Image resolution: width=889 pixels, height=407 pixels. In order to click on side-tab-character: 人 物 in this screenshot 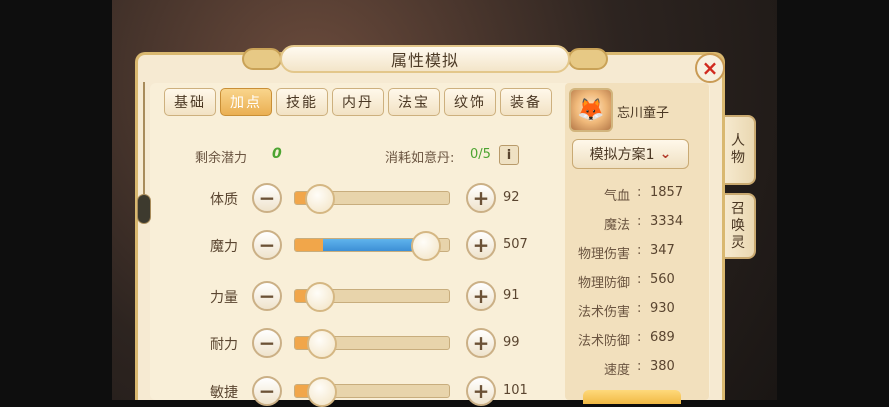, I will do `click(739, 150)`.